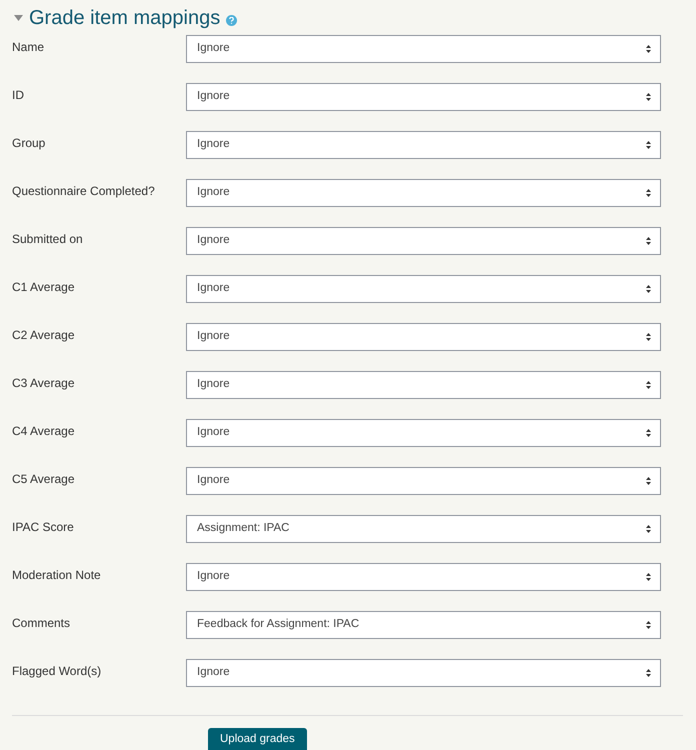 The height and width of the screenshot is (750, 696). I want to click on mapping-select: Feedback for Assignment: IPAC, so click(423, 625).